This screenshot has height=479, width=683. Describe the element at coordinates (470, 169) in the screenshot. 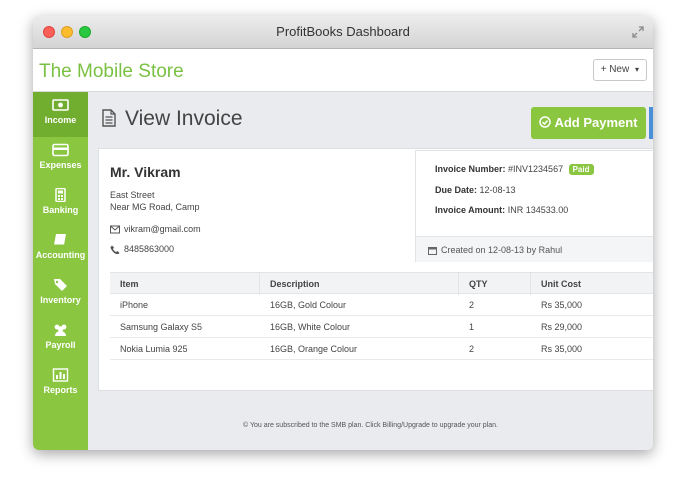

I see `invoice-number-label: Invoice Number:` at that location.